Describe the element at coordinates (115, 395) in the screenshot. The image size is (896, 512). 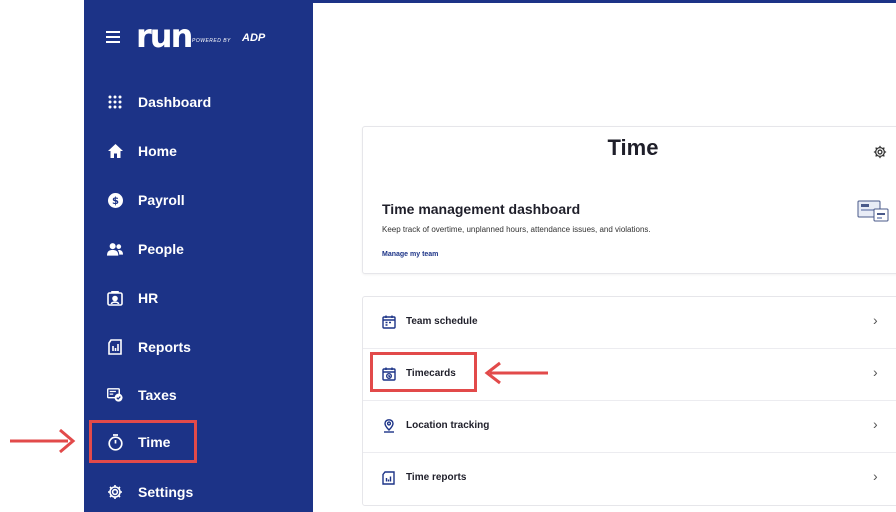
I see `taxes-icon` at that location.